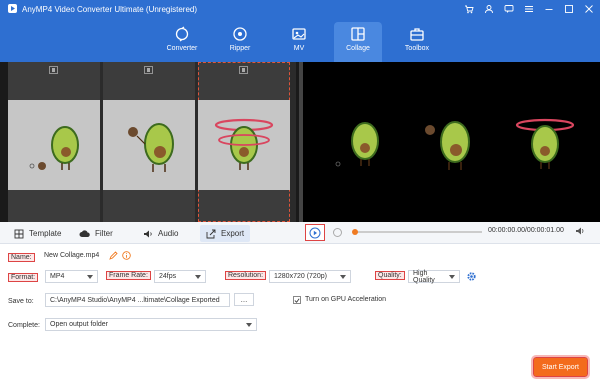  What do you see at coordinates (148, 233) in the screenshot?
I see `audio-icon` at bounding box center [148, 233].